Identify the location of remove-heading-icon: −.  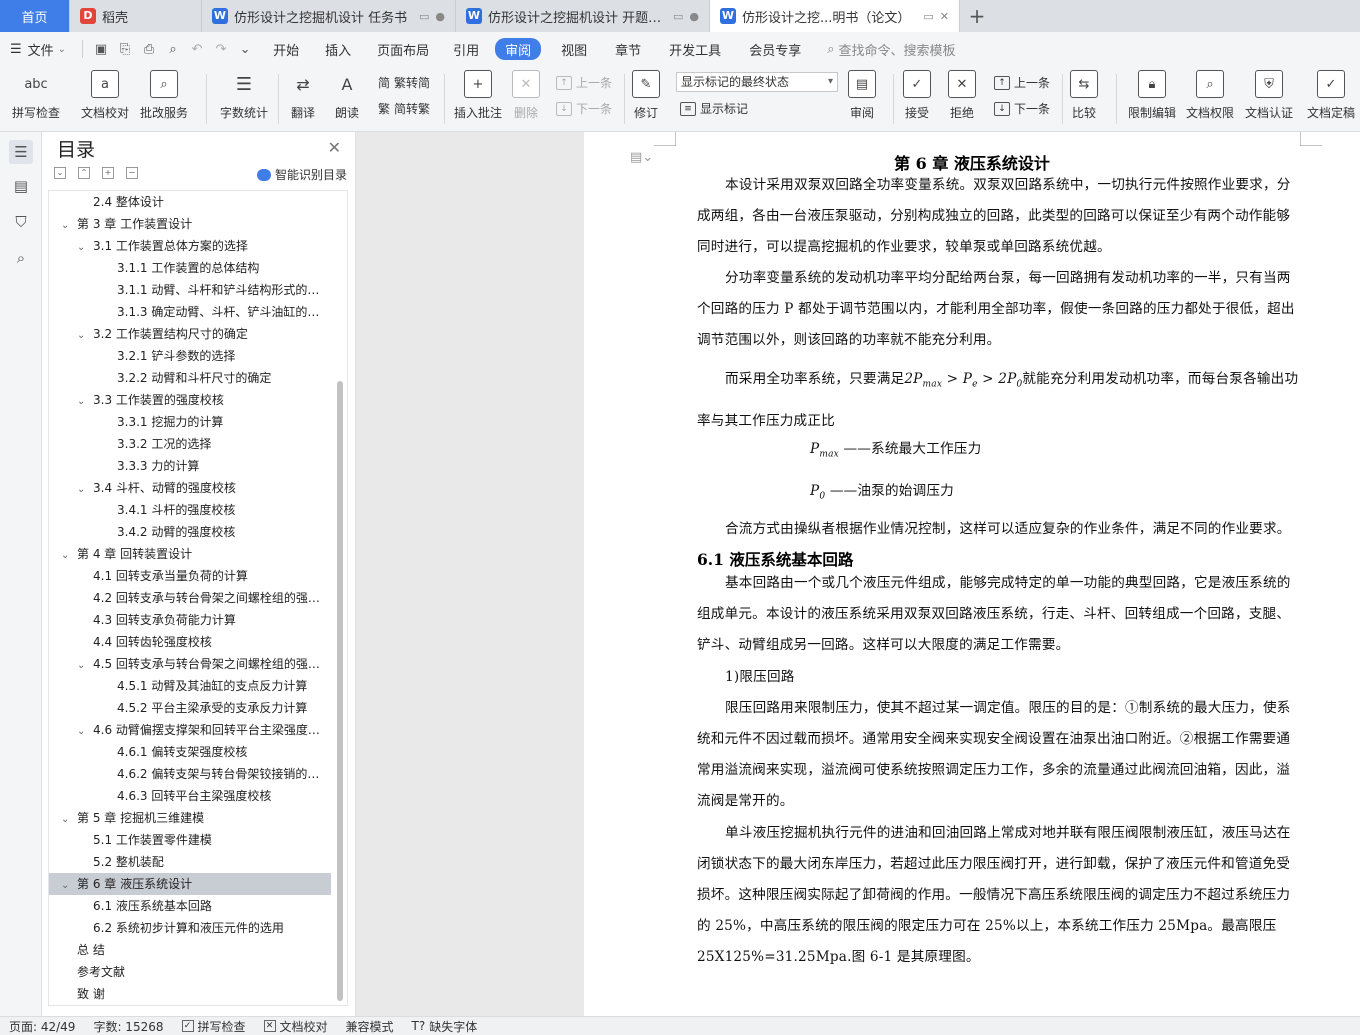
(132, 173).